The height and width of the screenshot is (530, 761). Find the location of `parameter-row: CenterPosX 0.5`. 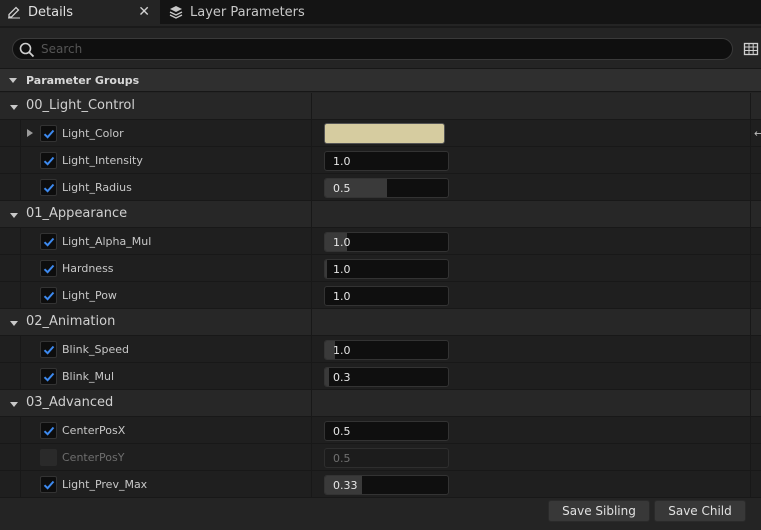

parameter-row: CenterPosX 0.5 is located at coordinates (380, 430).